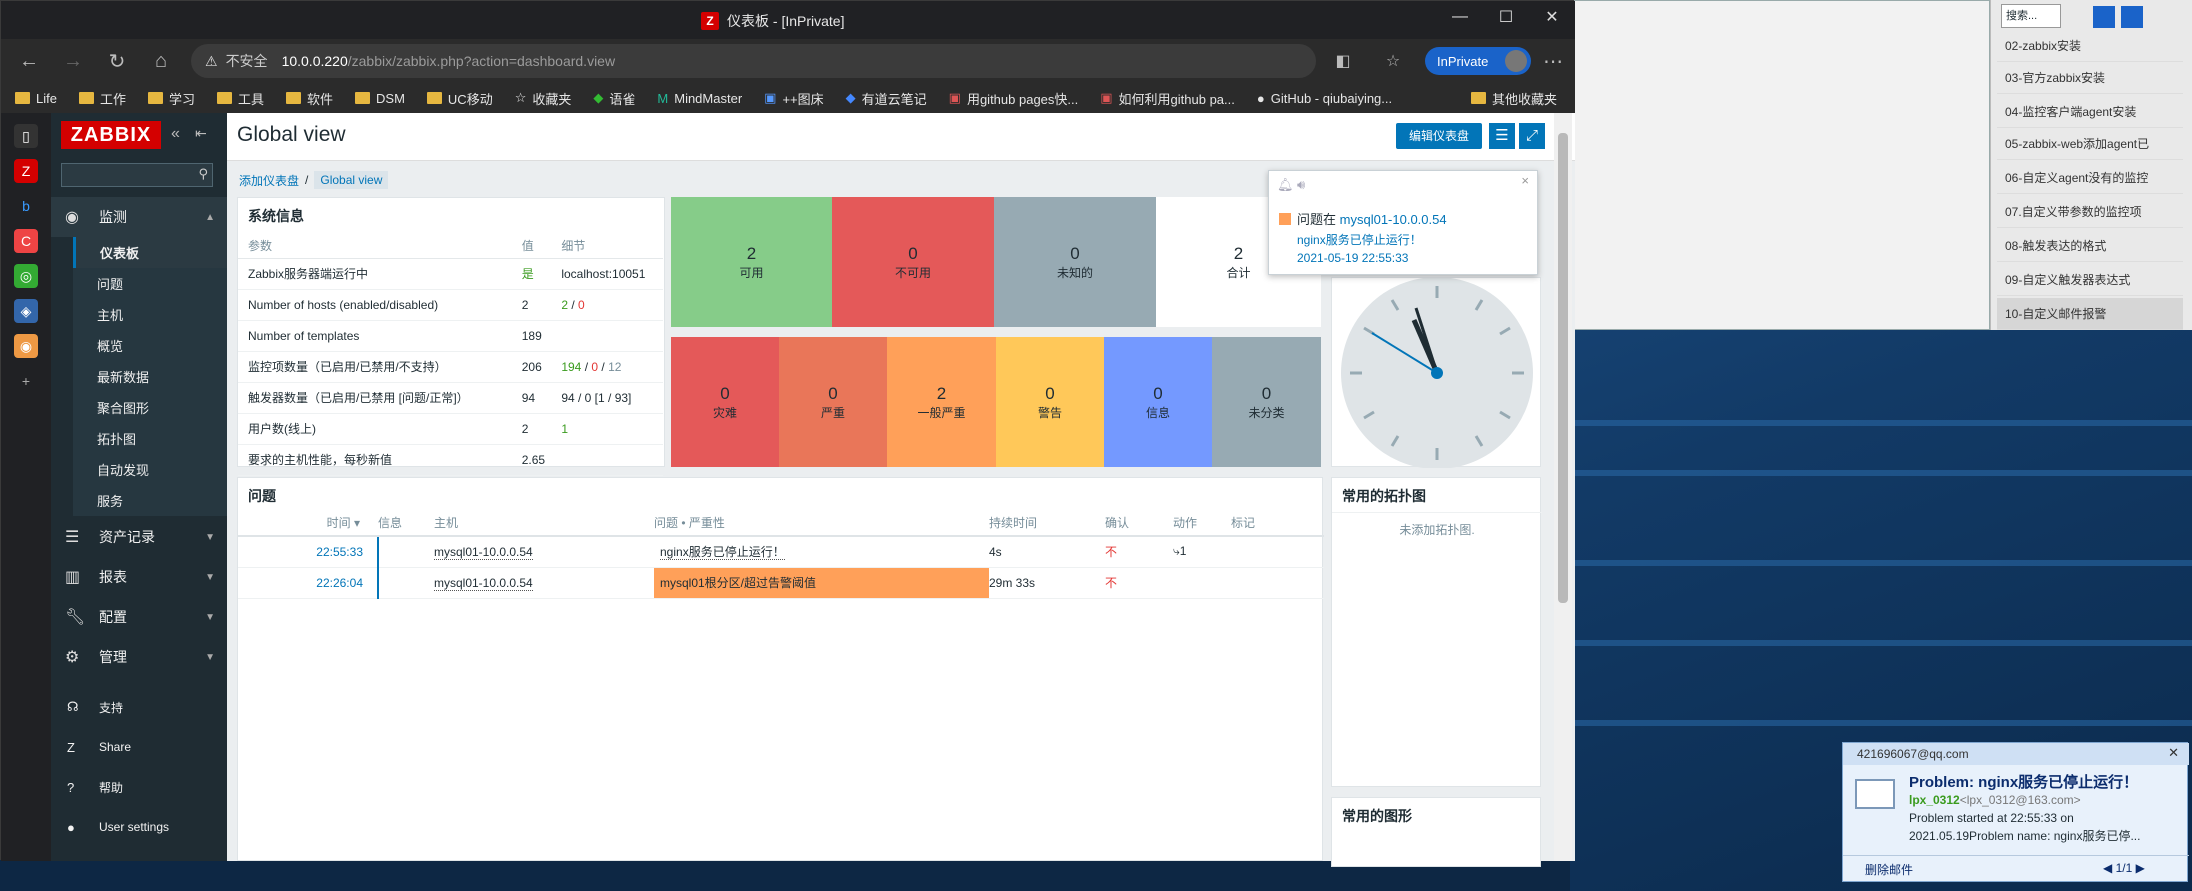 Image resolution: width=2192 pixels, height=891 pixels. Describe the element at coordinates (614, 98) in the screenshot. I see `bookmark-item: ◆ 语雀` at that location.